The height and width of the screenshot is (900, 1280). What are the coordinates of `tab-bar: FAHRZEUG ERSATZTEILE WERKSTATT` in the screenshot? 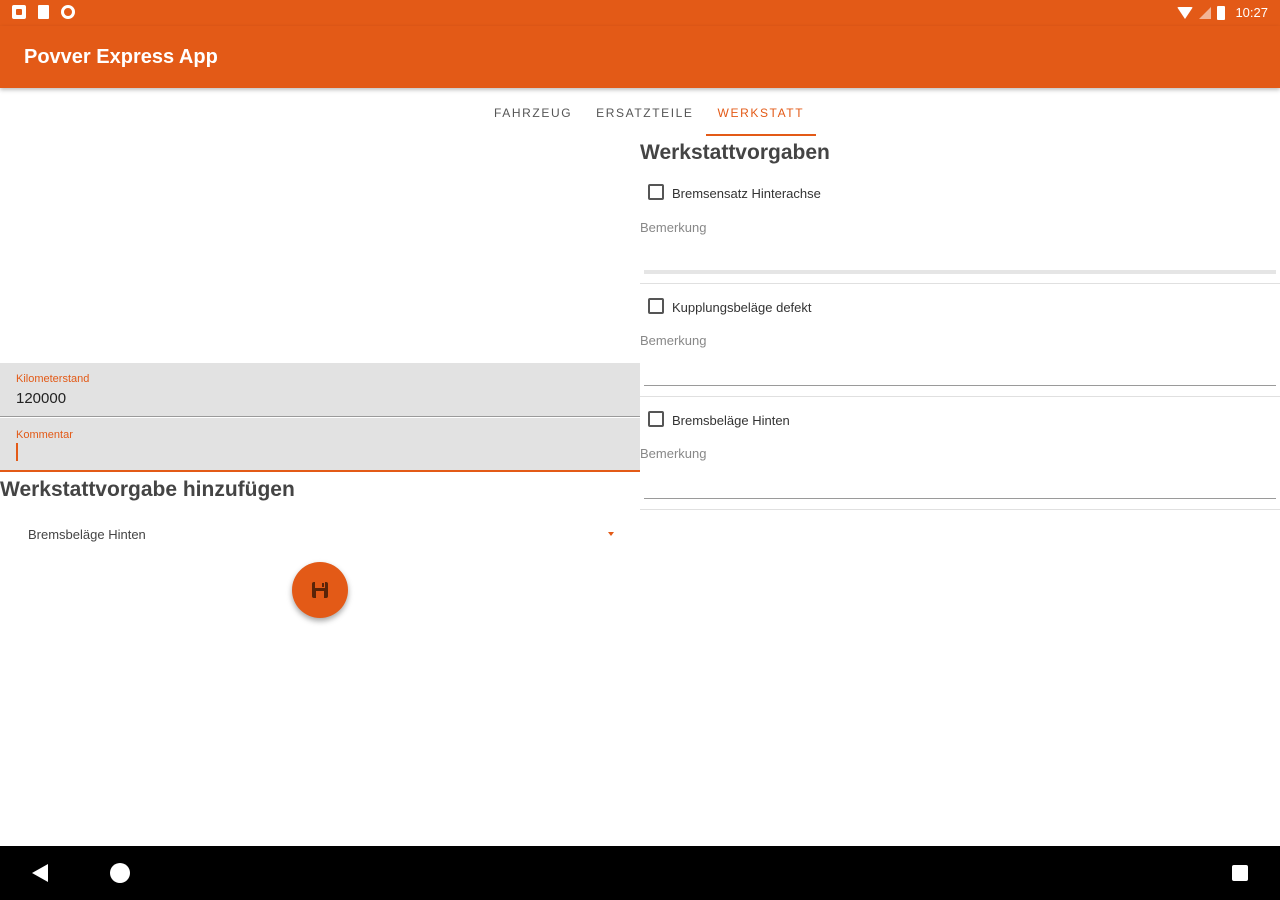 It's located at (649, 116).